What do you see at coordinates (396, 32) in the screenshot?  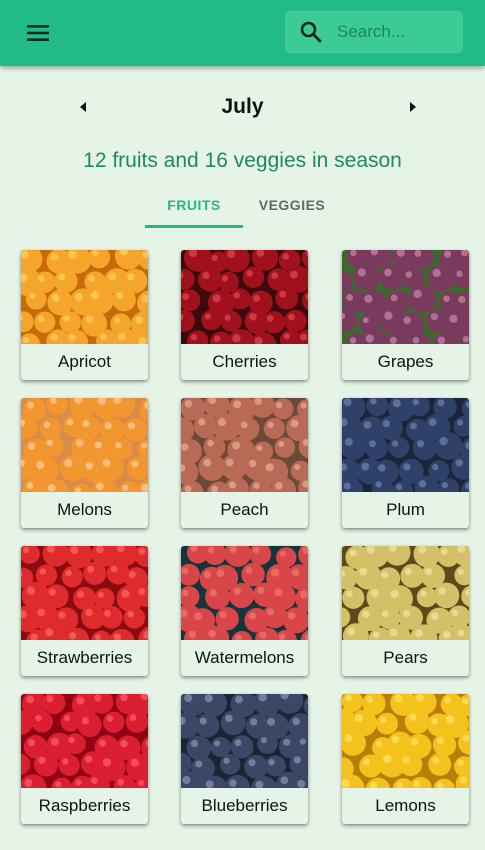 I see `search-input` at bounding box center [396, 32].